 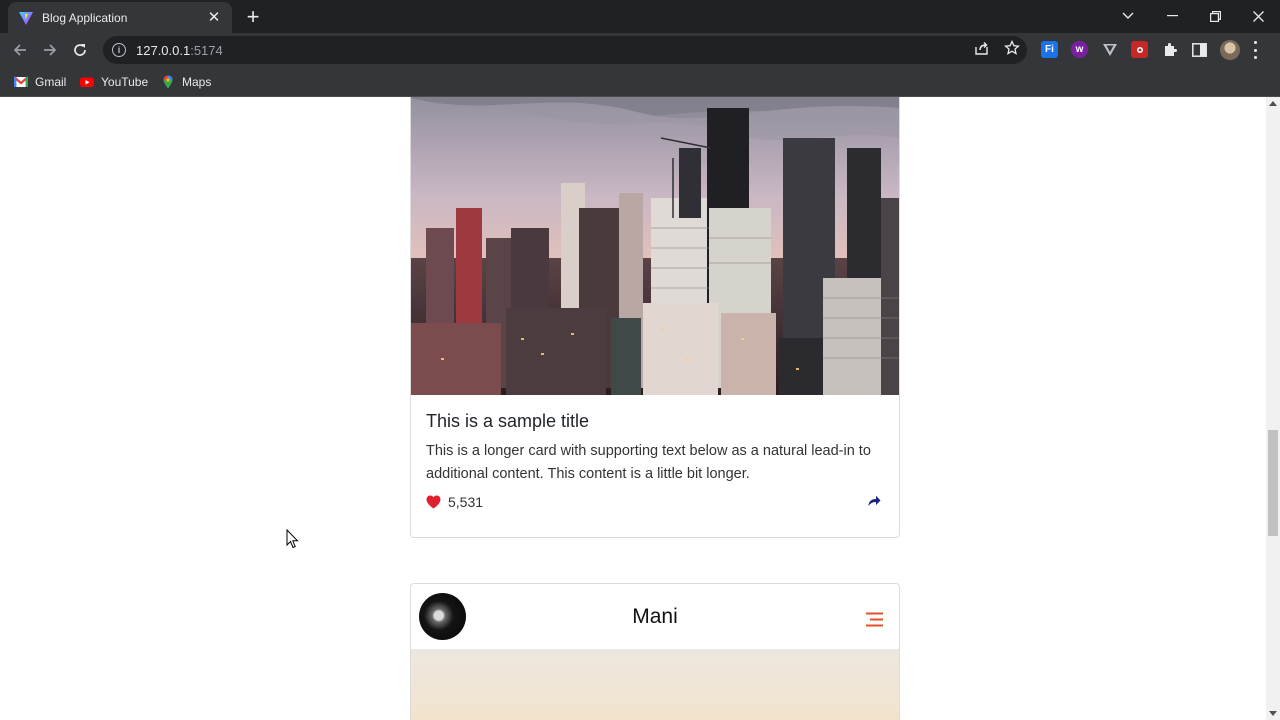 I want to click on post-author: Mani, so click(x=655, y=616).